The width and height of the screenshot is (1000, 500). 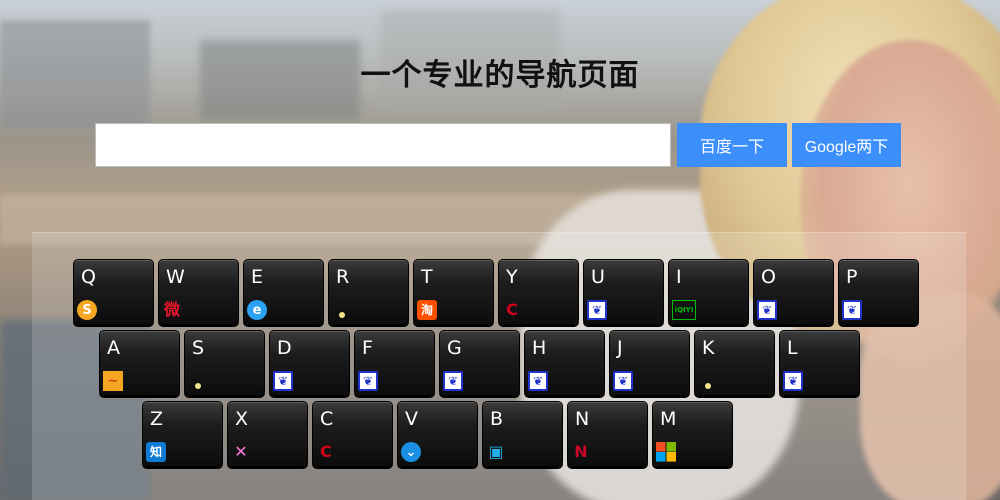 What do you see at coordinates (479, 363) in the screenshot?
I see `key-g: G` at bounding box center [479, 363].